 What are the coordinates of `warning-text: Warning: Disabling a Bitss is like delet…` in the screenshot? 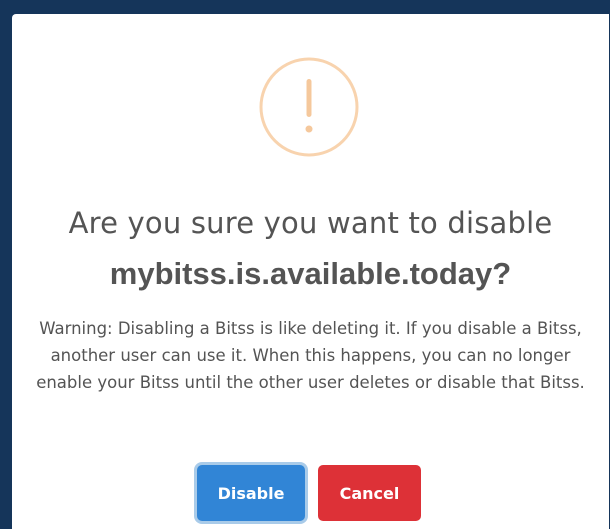 It's located at (310, 355).